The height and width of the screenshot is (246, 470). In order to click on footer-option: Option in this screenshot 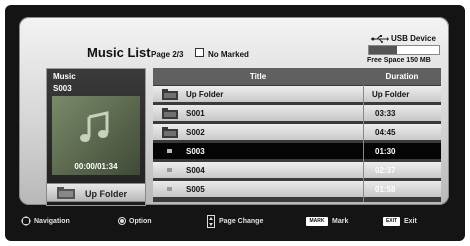, I will do `click(140, 221)`.